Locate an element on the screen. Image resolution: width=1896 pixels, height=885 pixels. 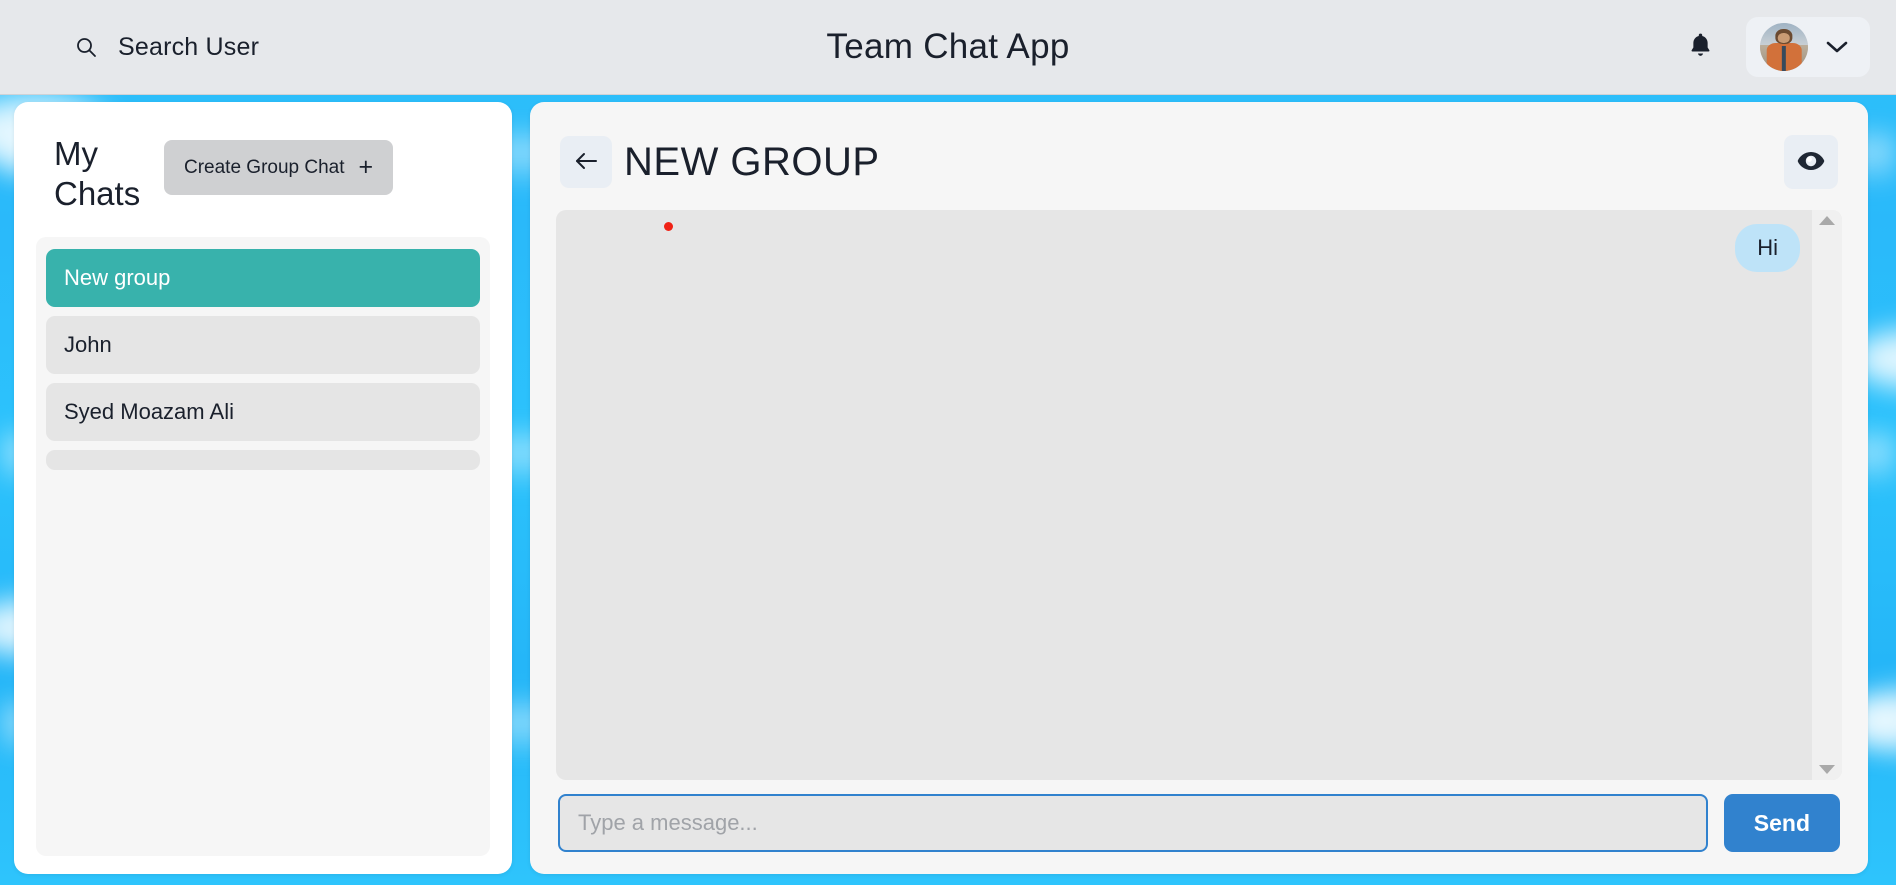
search-user-label: Search User is located at coordinates (189, 46).